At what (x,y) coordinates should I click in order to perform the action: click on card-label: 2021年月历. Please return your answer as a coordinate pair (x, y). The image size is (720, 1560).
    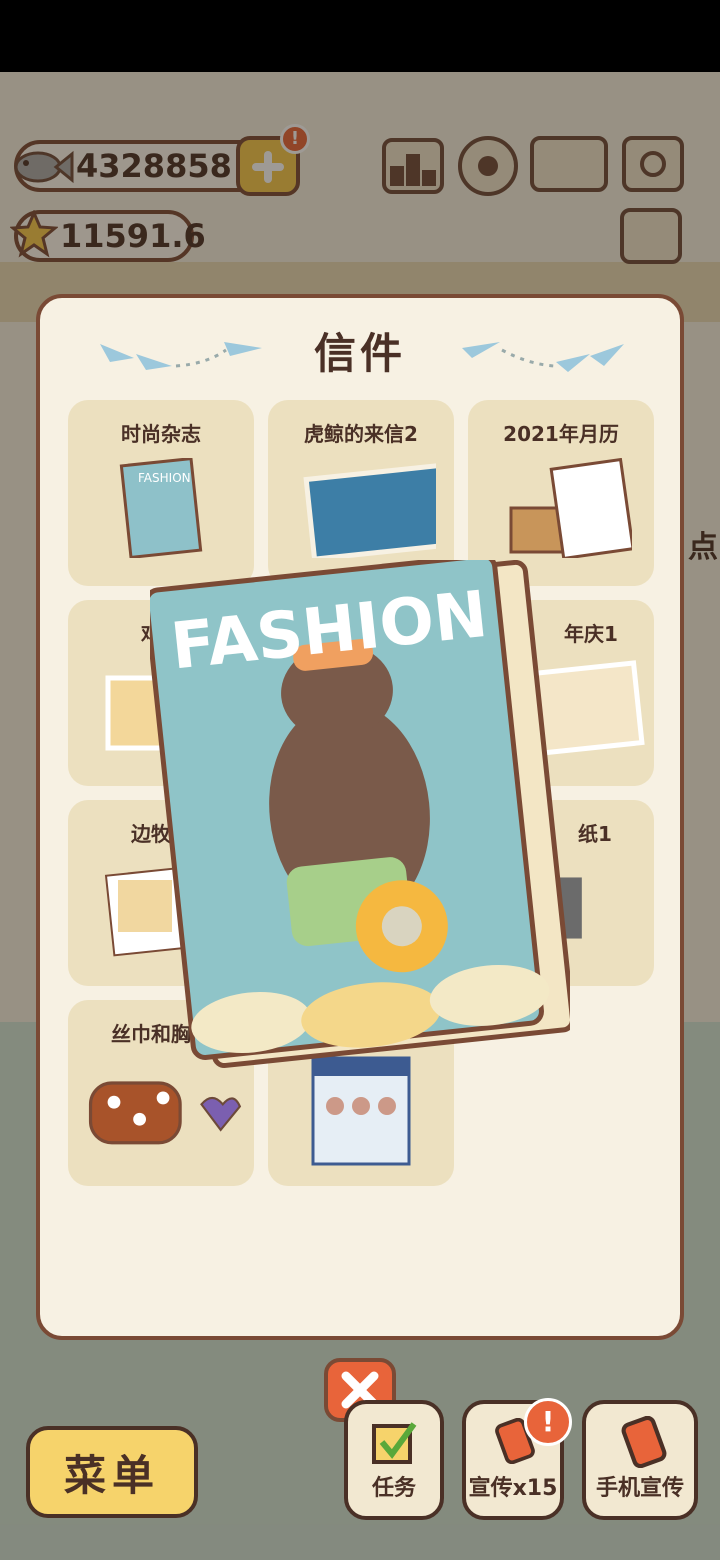
    Looking at the image, I should click on (561, 434).